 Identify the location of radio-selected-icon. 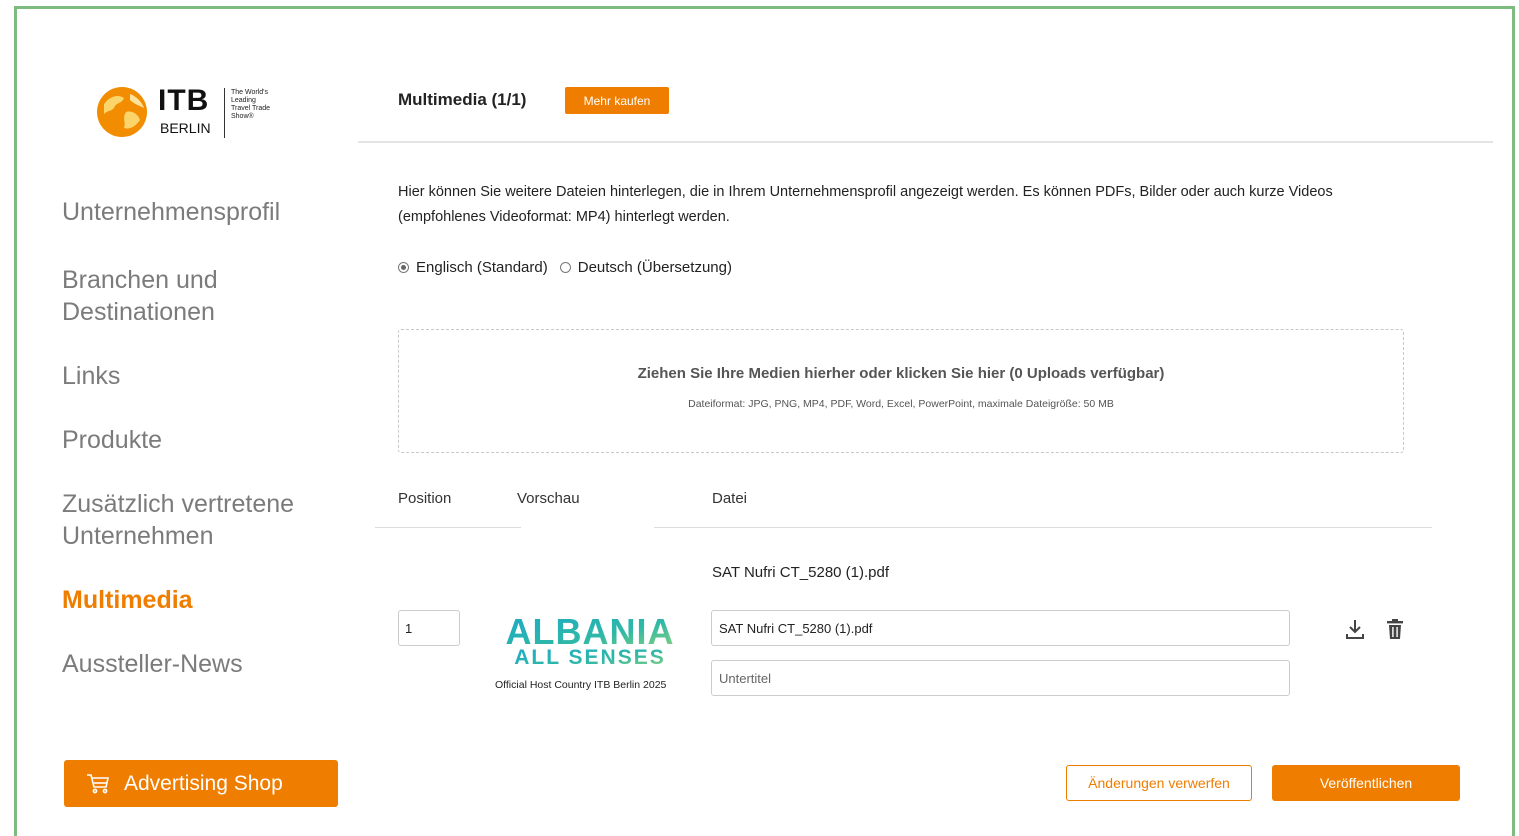
(403, 267).